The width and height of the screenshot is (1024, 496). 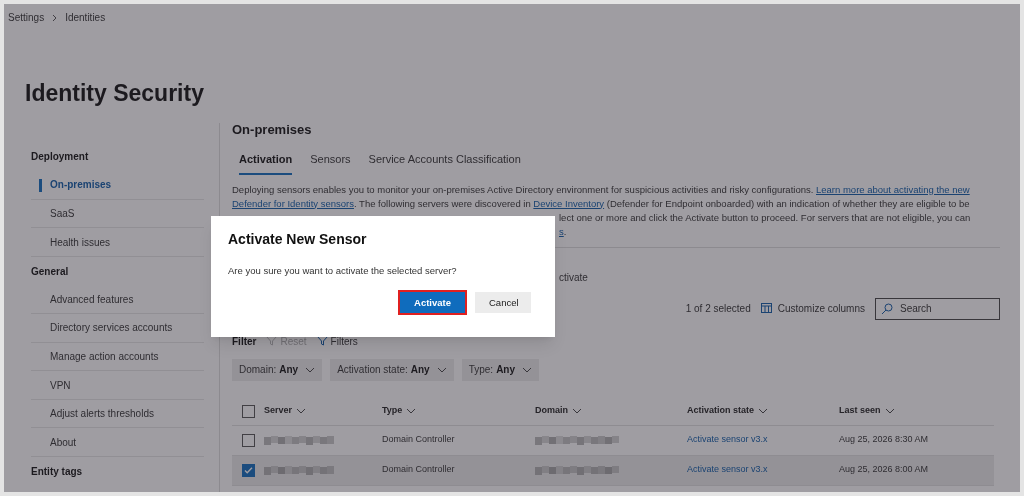 I want to click on sidebar-heading: Deployment, so click(x=60, y=157).